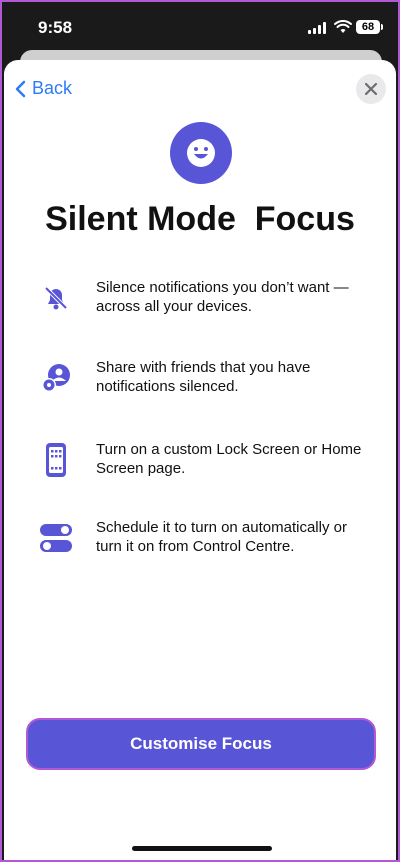 This screenshot has height=862, width=400. What do you see at coordinates (52, 88) in the screenshot?
I see `back-label: Back` at bounding box center [52, 88].